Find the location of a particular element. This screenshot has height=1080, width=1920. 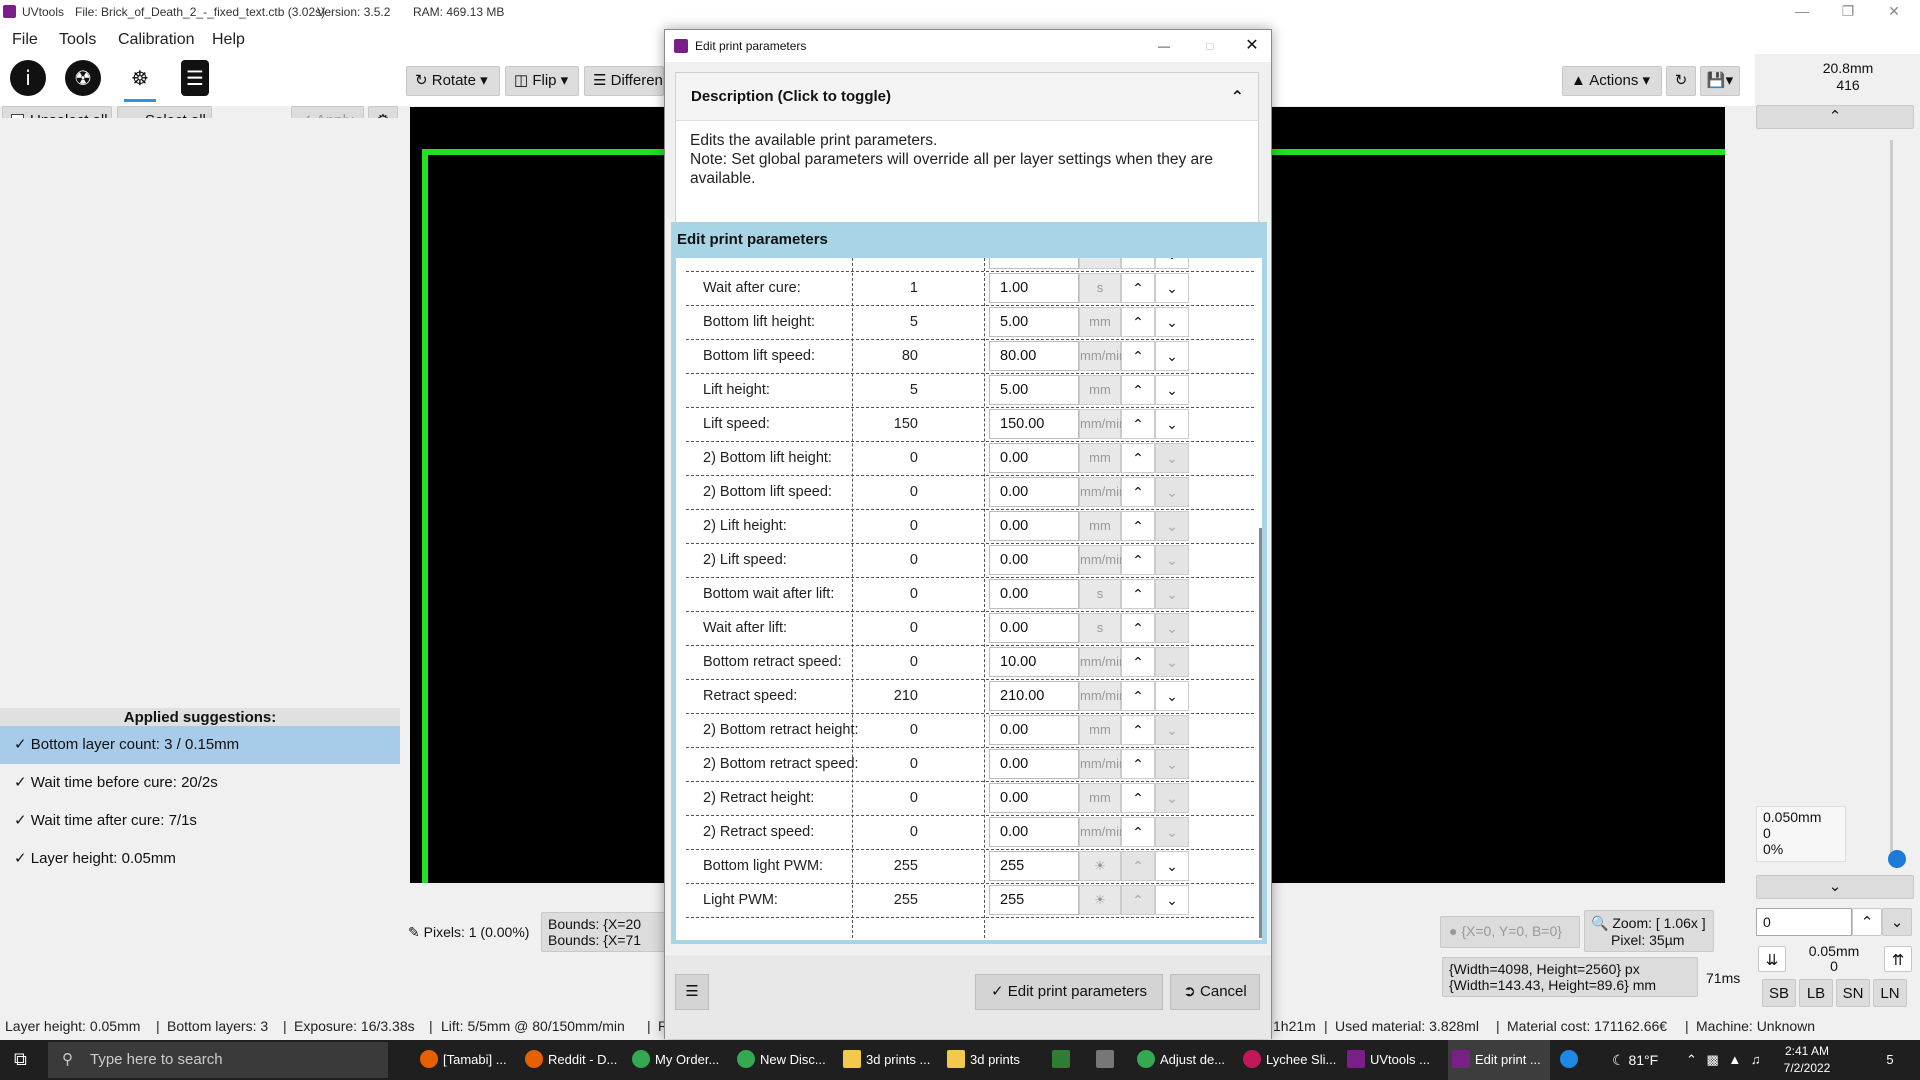

cancel-button: ➲ Cancel is located at coordinates (1215, 992).